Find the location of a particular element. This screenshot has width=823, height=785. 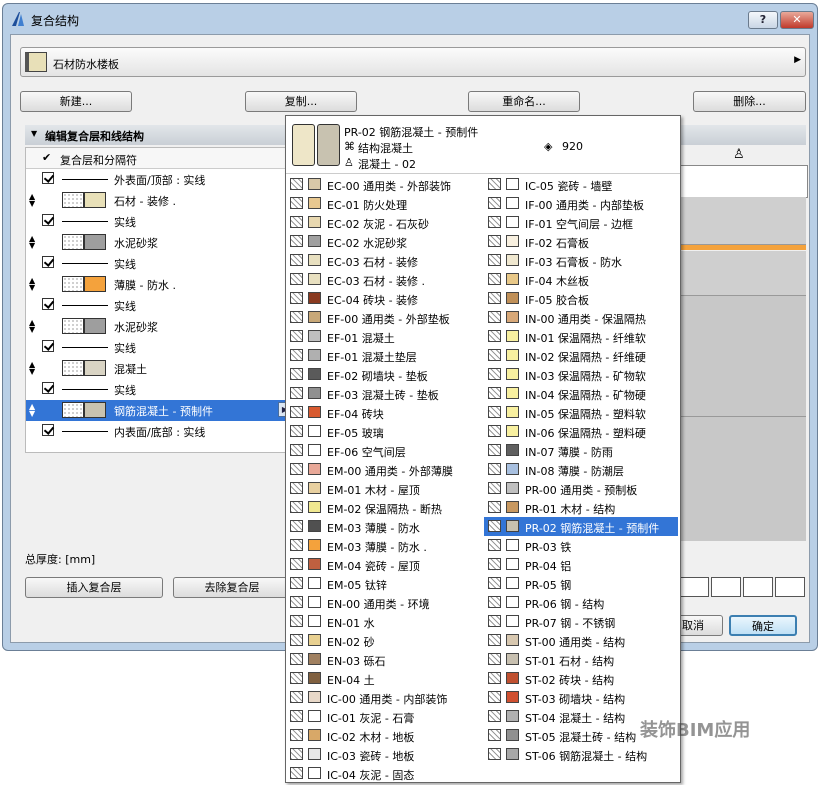

layer-row: ▲ ▼ 薄膜 - 防水 . is located at coordinates (159, 284).